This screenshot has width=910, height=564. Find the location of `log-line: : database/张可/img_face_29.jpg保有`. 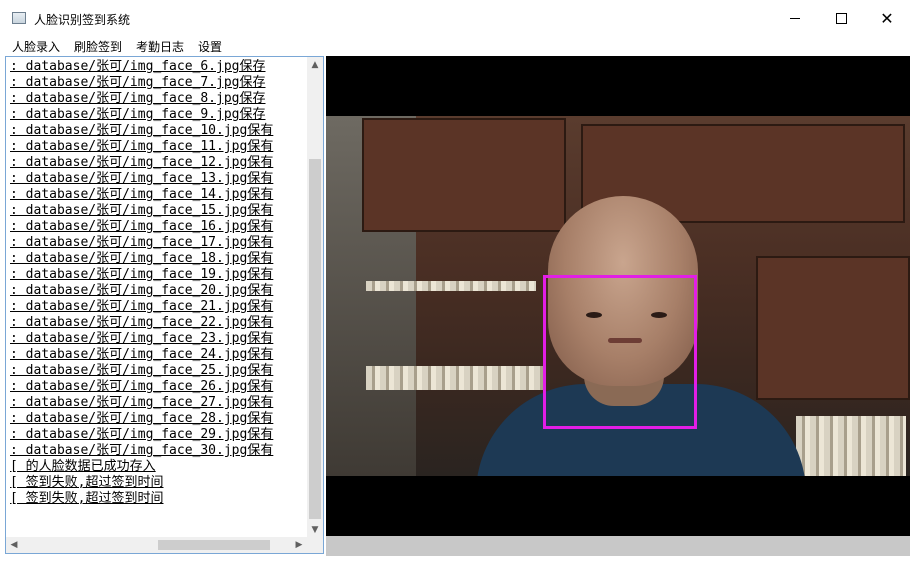

log-line: : database/张可/img_face_29.jpg保有 is located at coordinates (142, 434).